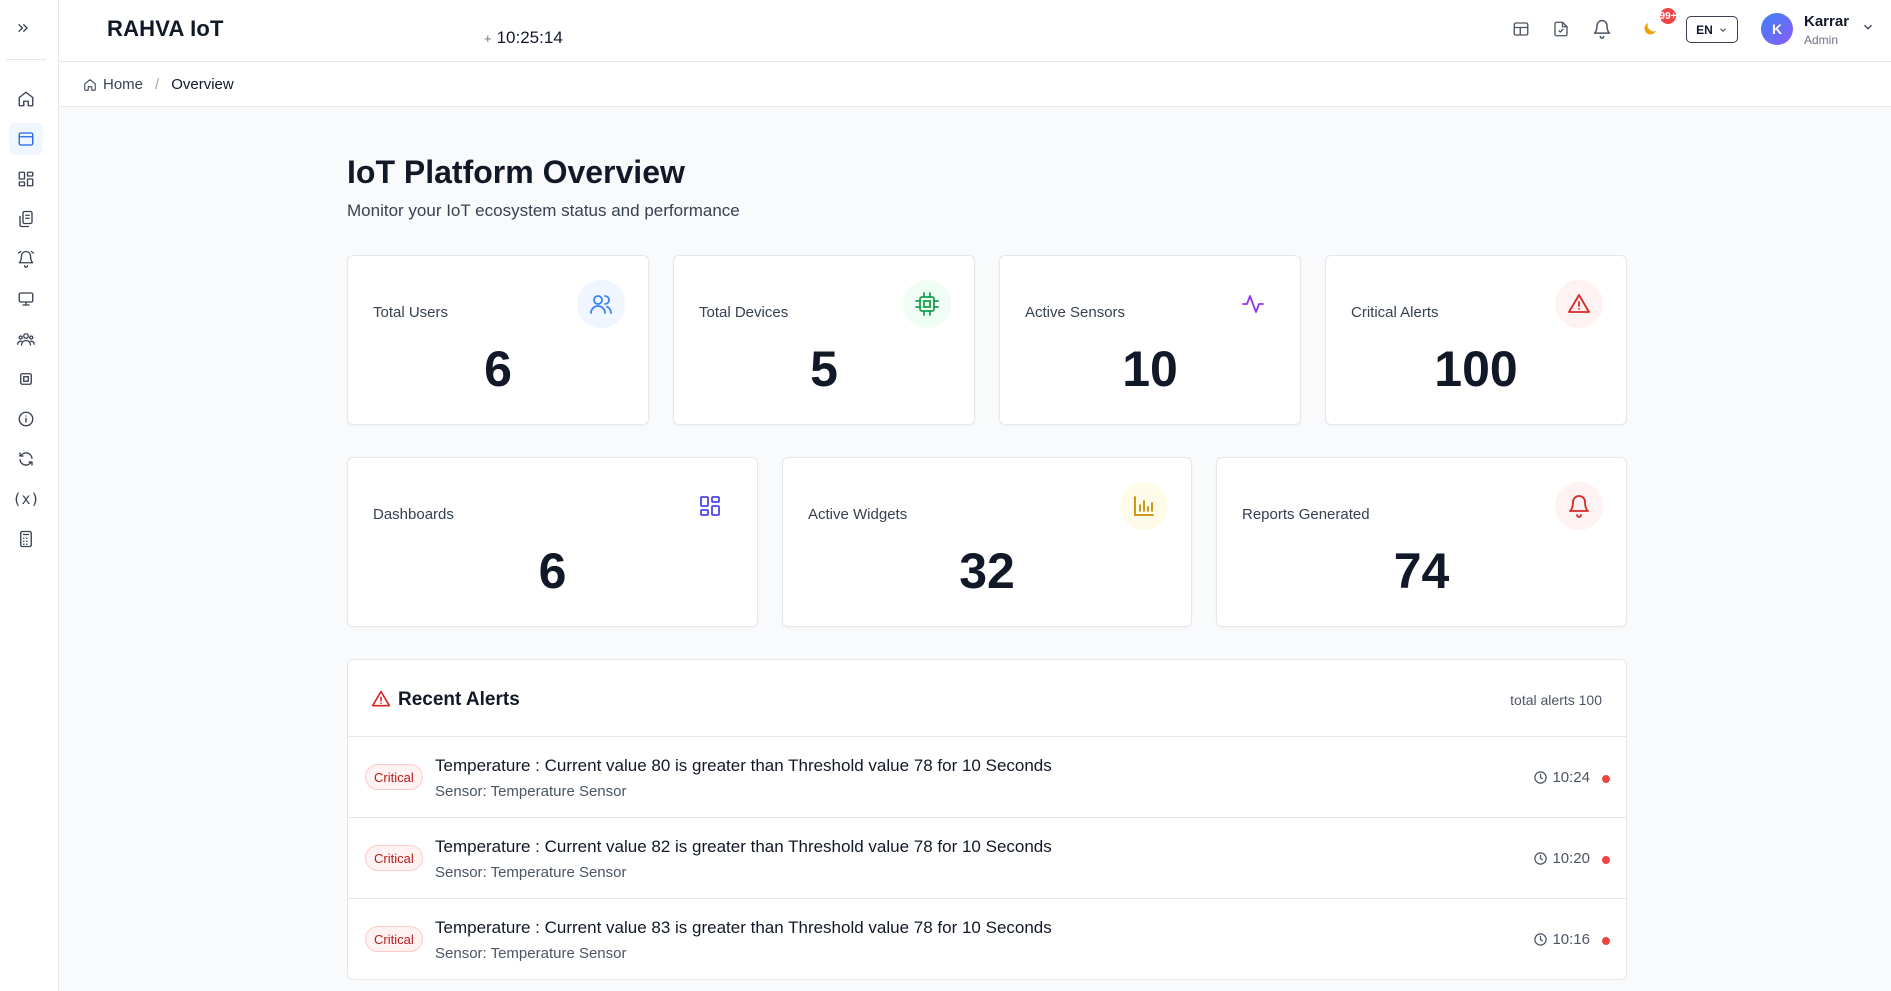  Describe the element at coordinates (1421, 542) in the screenshot. I see `stat-card-reports-generated: Reports Generated 74` at that location.